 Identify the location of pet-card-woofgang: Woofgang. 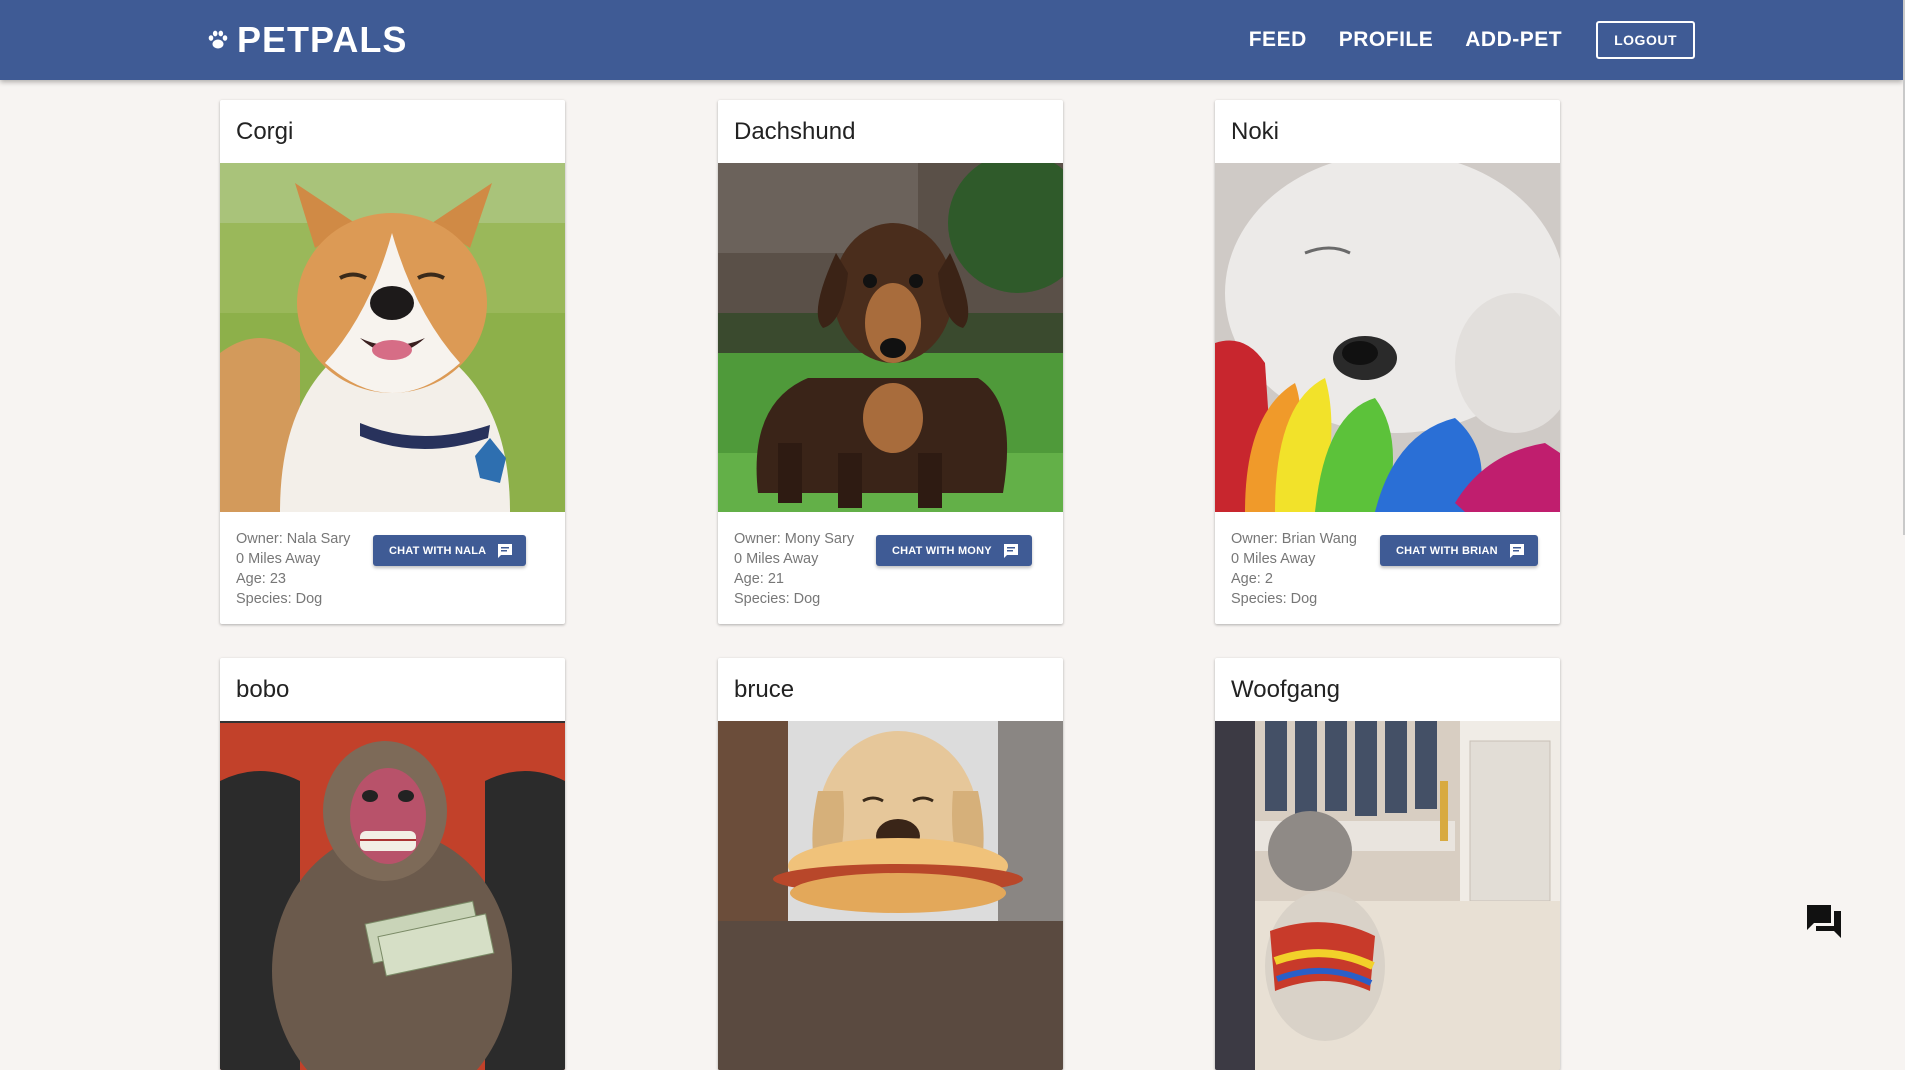
(1387, 864).